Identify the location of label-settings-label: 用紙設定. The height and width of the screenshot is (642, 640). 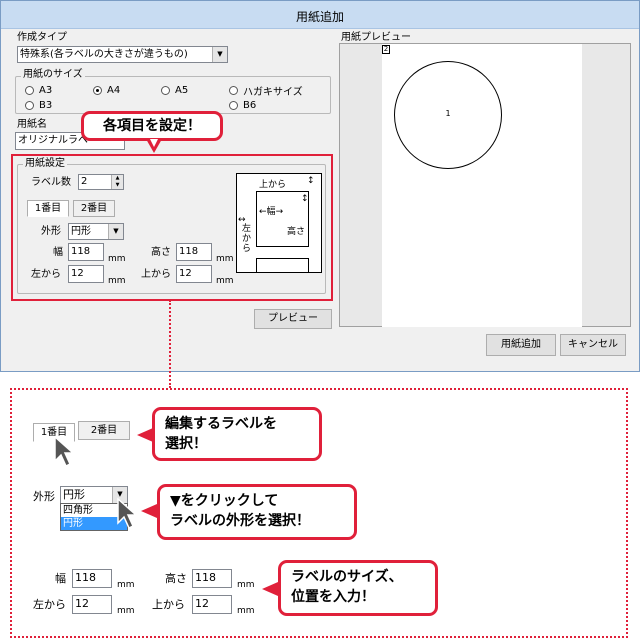
(45, 164).